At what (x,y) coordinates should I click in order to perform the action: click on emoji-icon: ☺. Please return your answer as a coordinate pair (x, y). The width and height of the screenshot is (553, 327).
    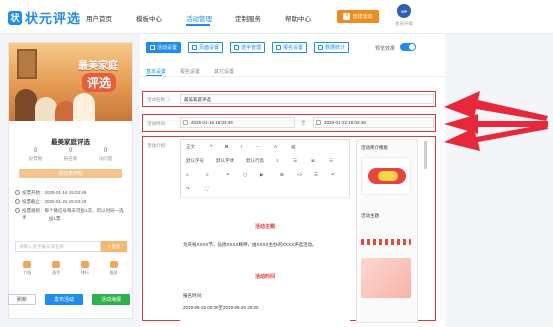
    Looking at the image, I should click on (207, 174).